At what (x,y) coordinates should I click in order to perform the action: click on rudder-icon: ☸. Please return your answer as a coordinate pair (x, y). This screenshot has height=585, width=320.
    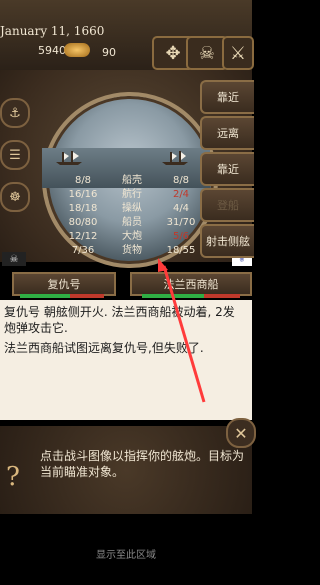
    Looking at the image, I should click on (15, 197).